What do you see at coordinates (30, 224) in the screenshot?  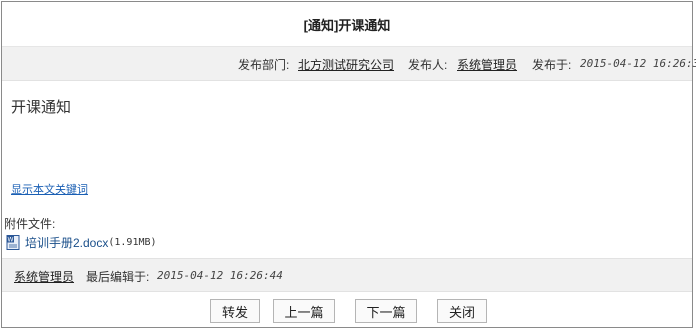 I see `attachments-label: 附件文件:` at bounding box center [30, 224].